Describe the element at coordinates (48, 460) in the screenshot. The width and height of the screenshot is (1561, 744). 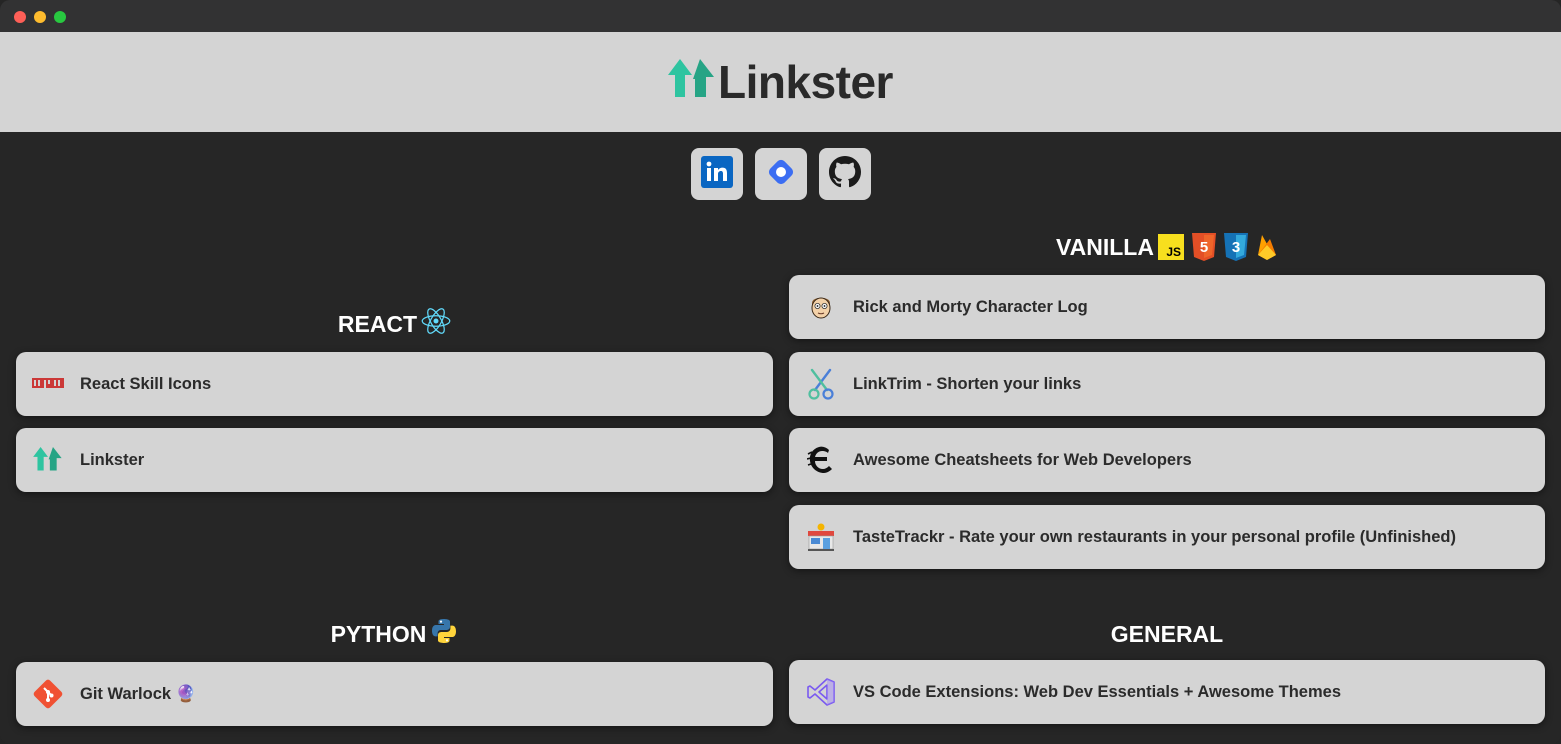
I see `linkster-icon` at that location.